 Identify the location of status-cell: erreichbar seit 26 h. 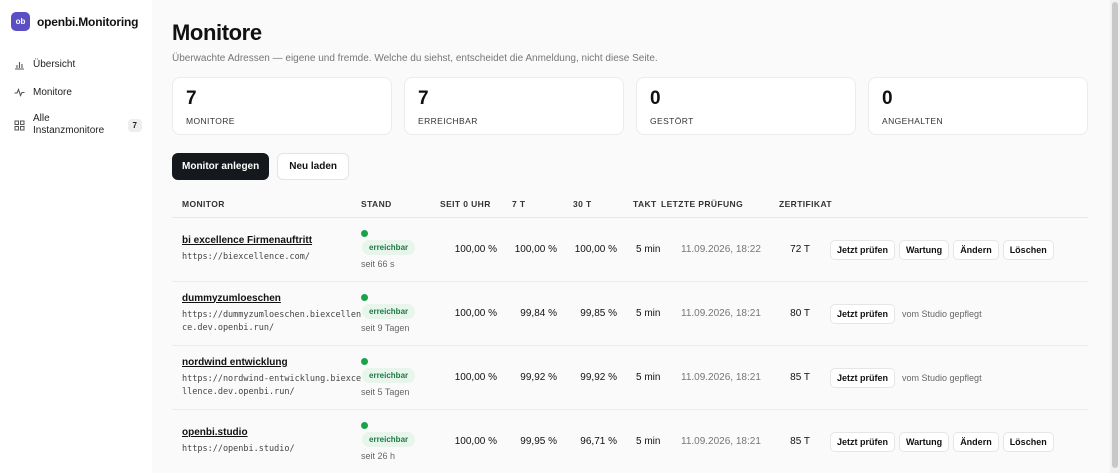
(396, 441).